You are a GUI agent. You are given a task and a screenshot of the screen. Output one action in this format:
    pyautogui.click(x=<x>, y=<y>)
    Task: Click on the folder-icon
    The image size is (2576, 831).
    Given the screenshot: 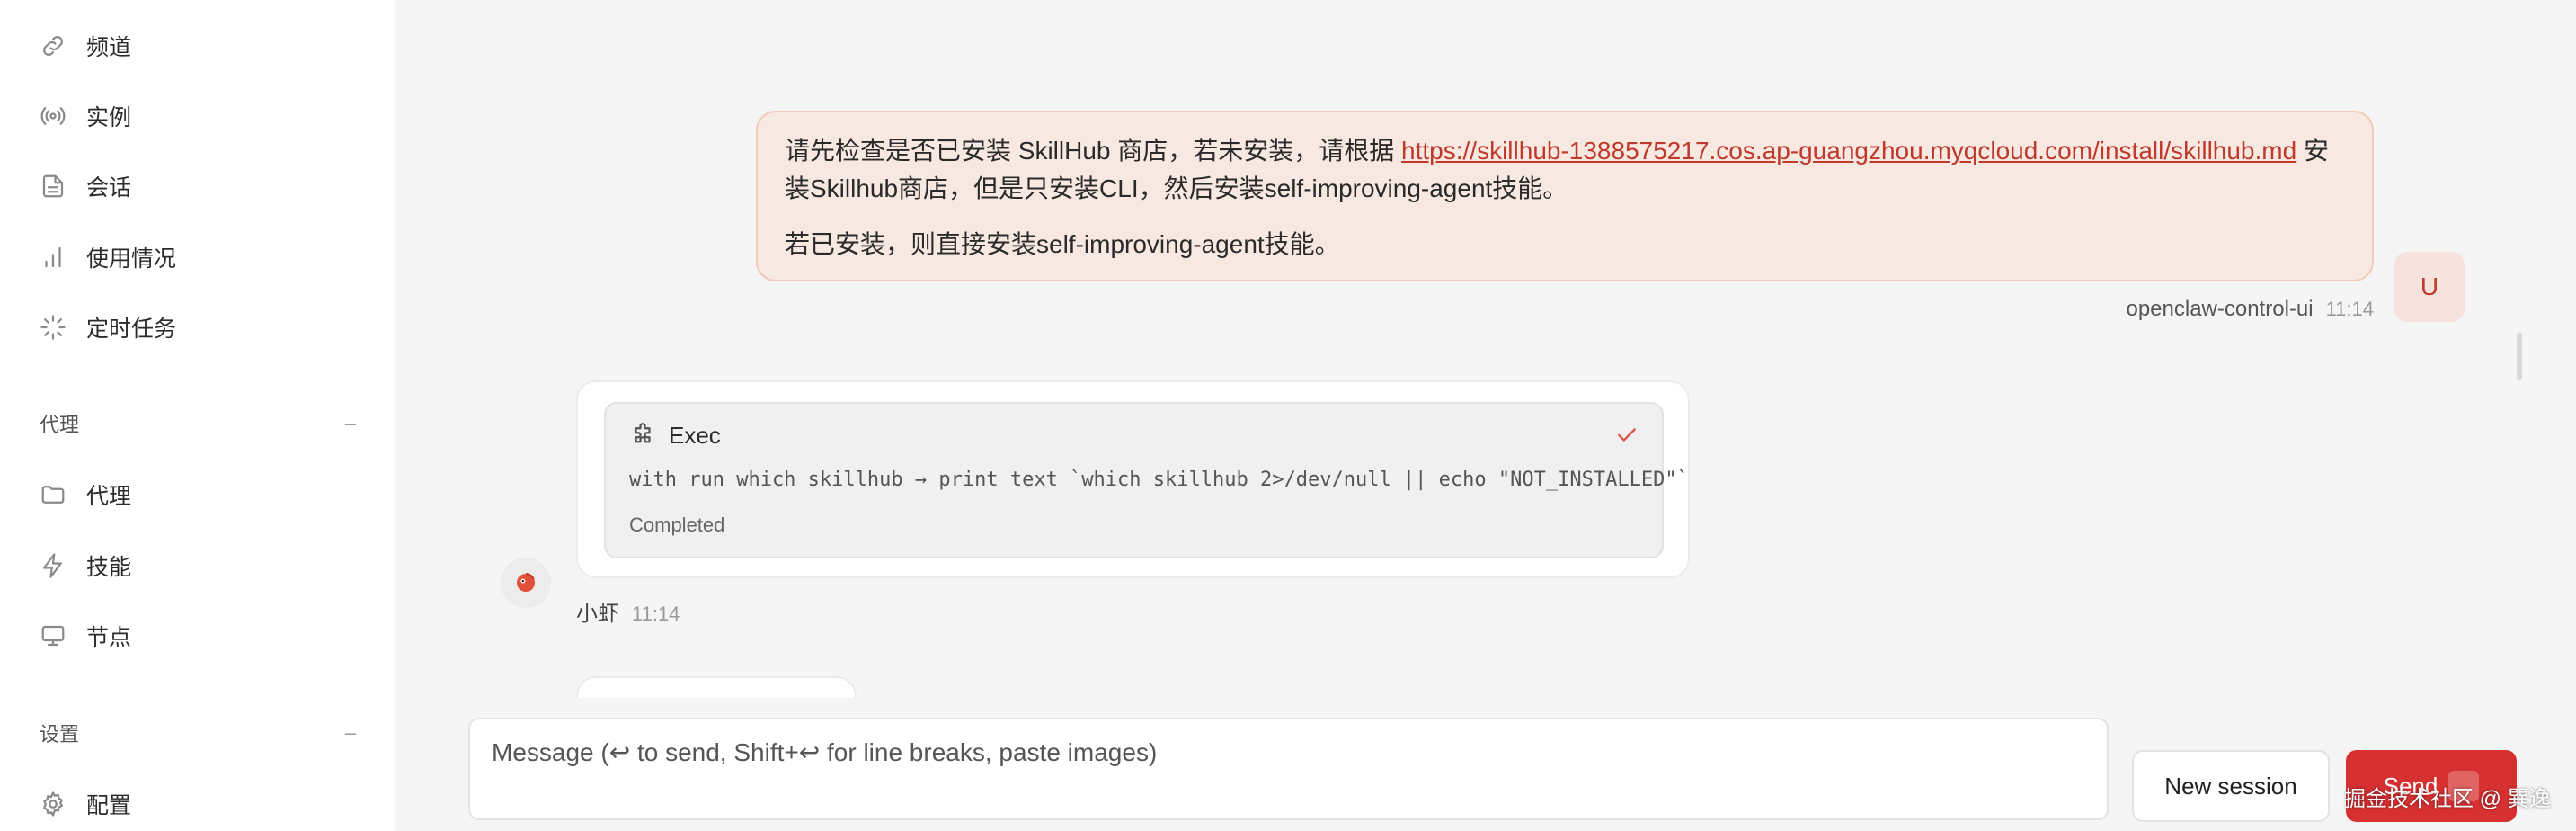 What is the action you would take?
    pyautogui.click(x=53, y=495)
    